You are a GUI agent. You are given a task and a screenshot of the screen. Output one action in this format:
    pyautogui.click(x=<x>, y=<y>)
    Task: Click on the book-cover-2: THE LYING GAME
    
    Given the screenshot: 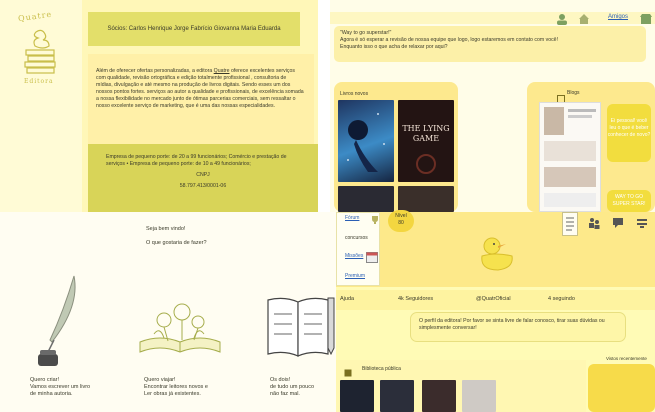 What is the action you would take?
    pyautogui.click(x=426, y=141)
    